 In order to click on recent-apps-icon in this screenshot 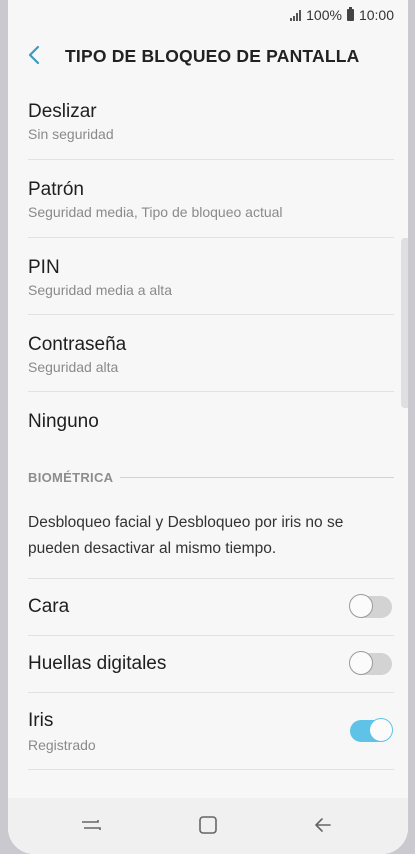, I will do `click(91, 825)`.